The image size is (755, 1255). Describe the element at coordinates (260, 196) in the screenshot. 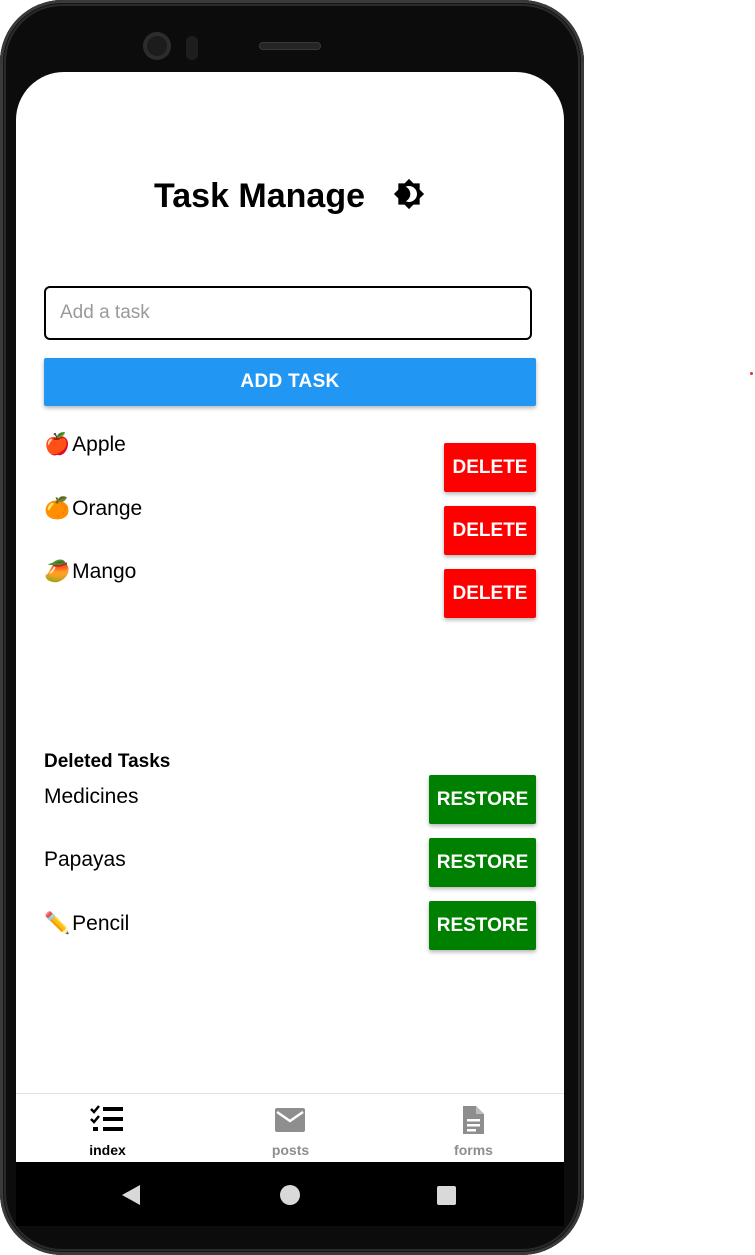

I see `page-title: Task Manage` at that location.